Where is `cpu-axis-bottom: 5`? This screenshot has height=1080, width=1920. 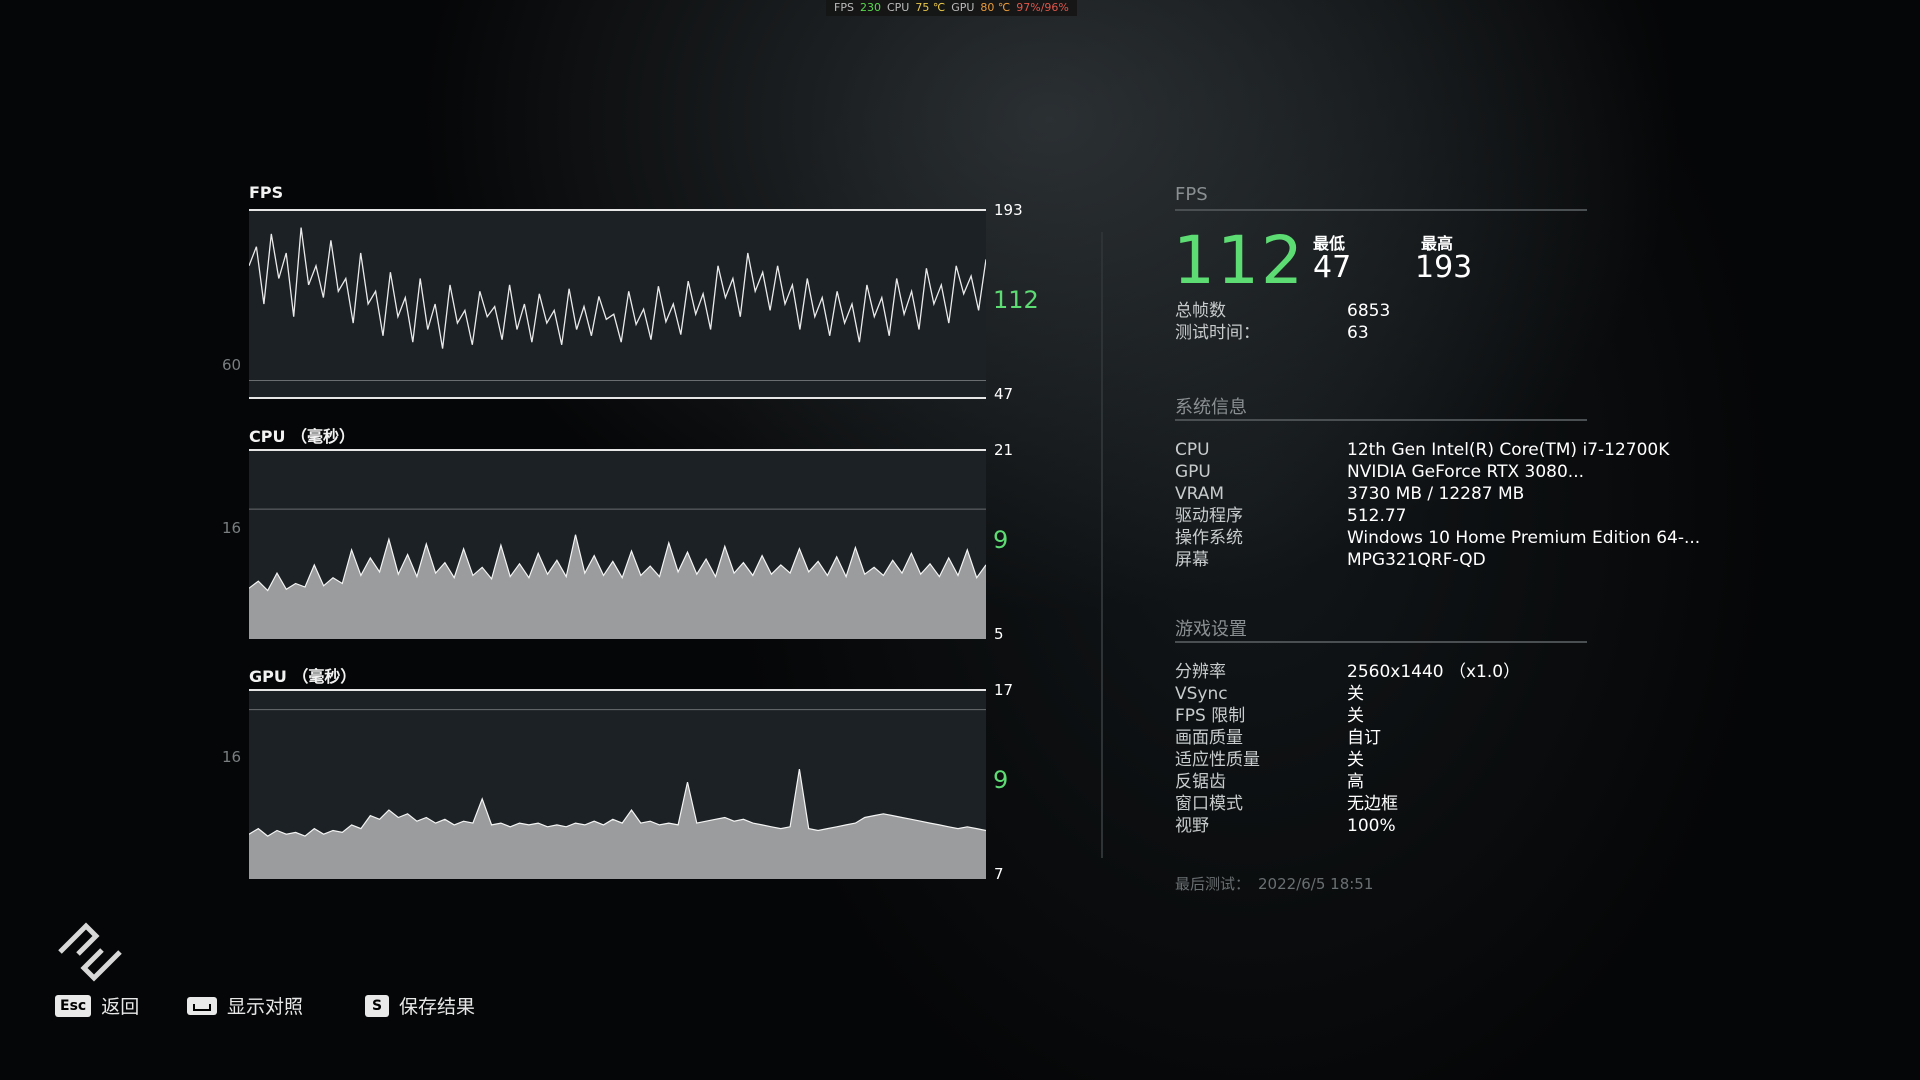 cpu-axis-bottom: 5 is located at coordinates (999, 634).